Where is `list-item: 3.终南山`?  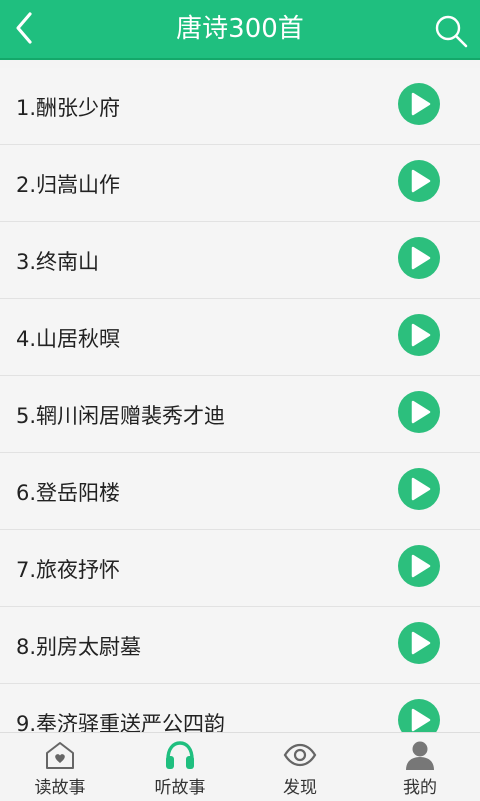 list-item: 3.终南山 is located at coordinates (240, 260).